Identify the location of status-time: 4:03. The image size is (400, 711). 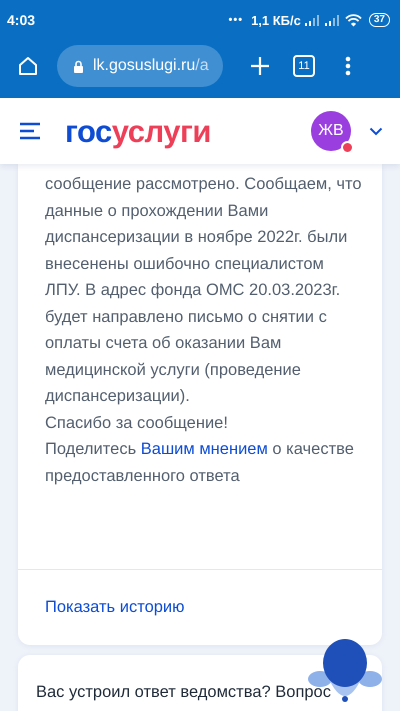
(21, 20).